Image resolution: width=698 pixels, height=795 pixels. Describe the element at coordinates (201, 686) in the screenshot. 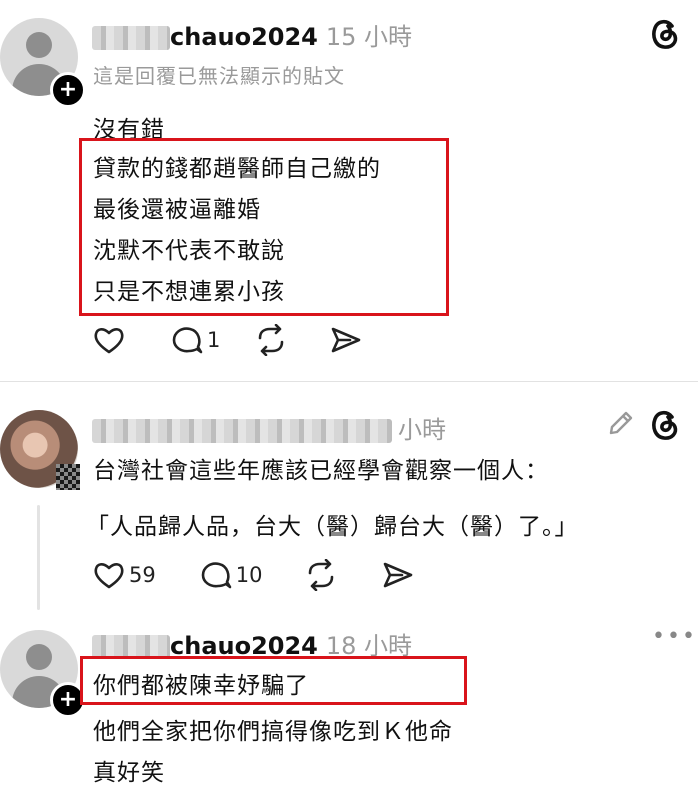

I see `post-line: 你們都被陳幸妤騙了` at that location.